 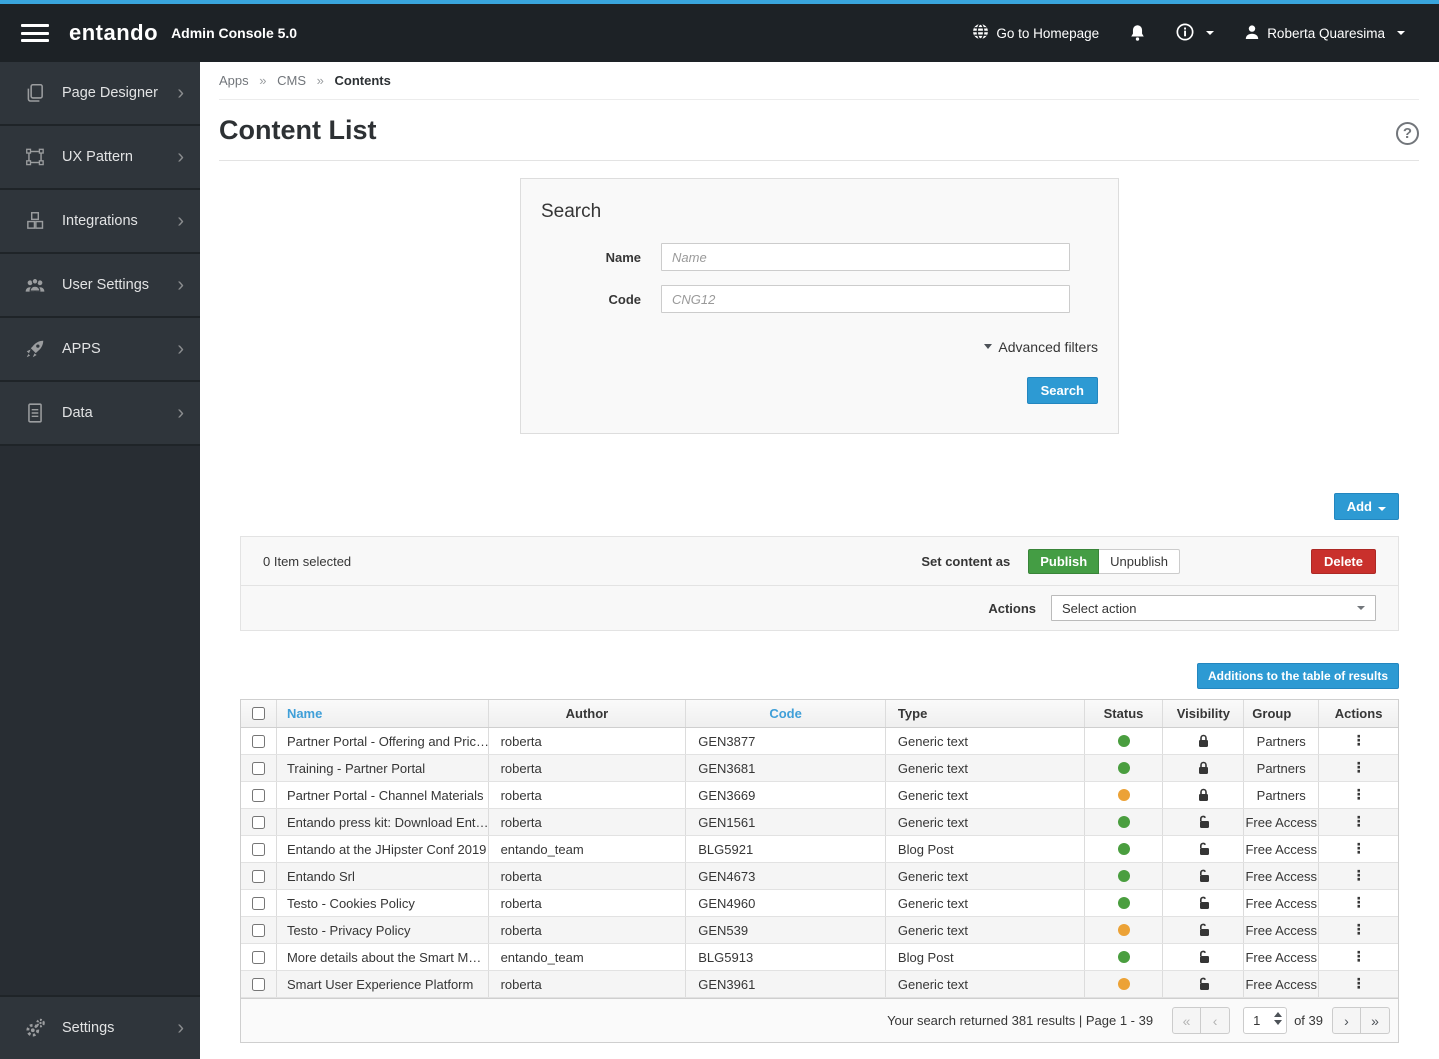 I want to click on breadcrumb: Apps » CMS » Contents, so click(x=305, y=80).